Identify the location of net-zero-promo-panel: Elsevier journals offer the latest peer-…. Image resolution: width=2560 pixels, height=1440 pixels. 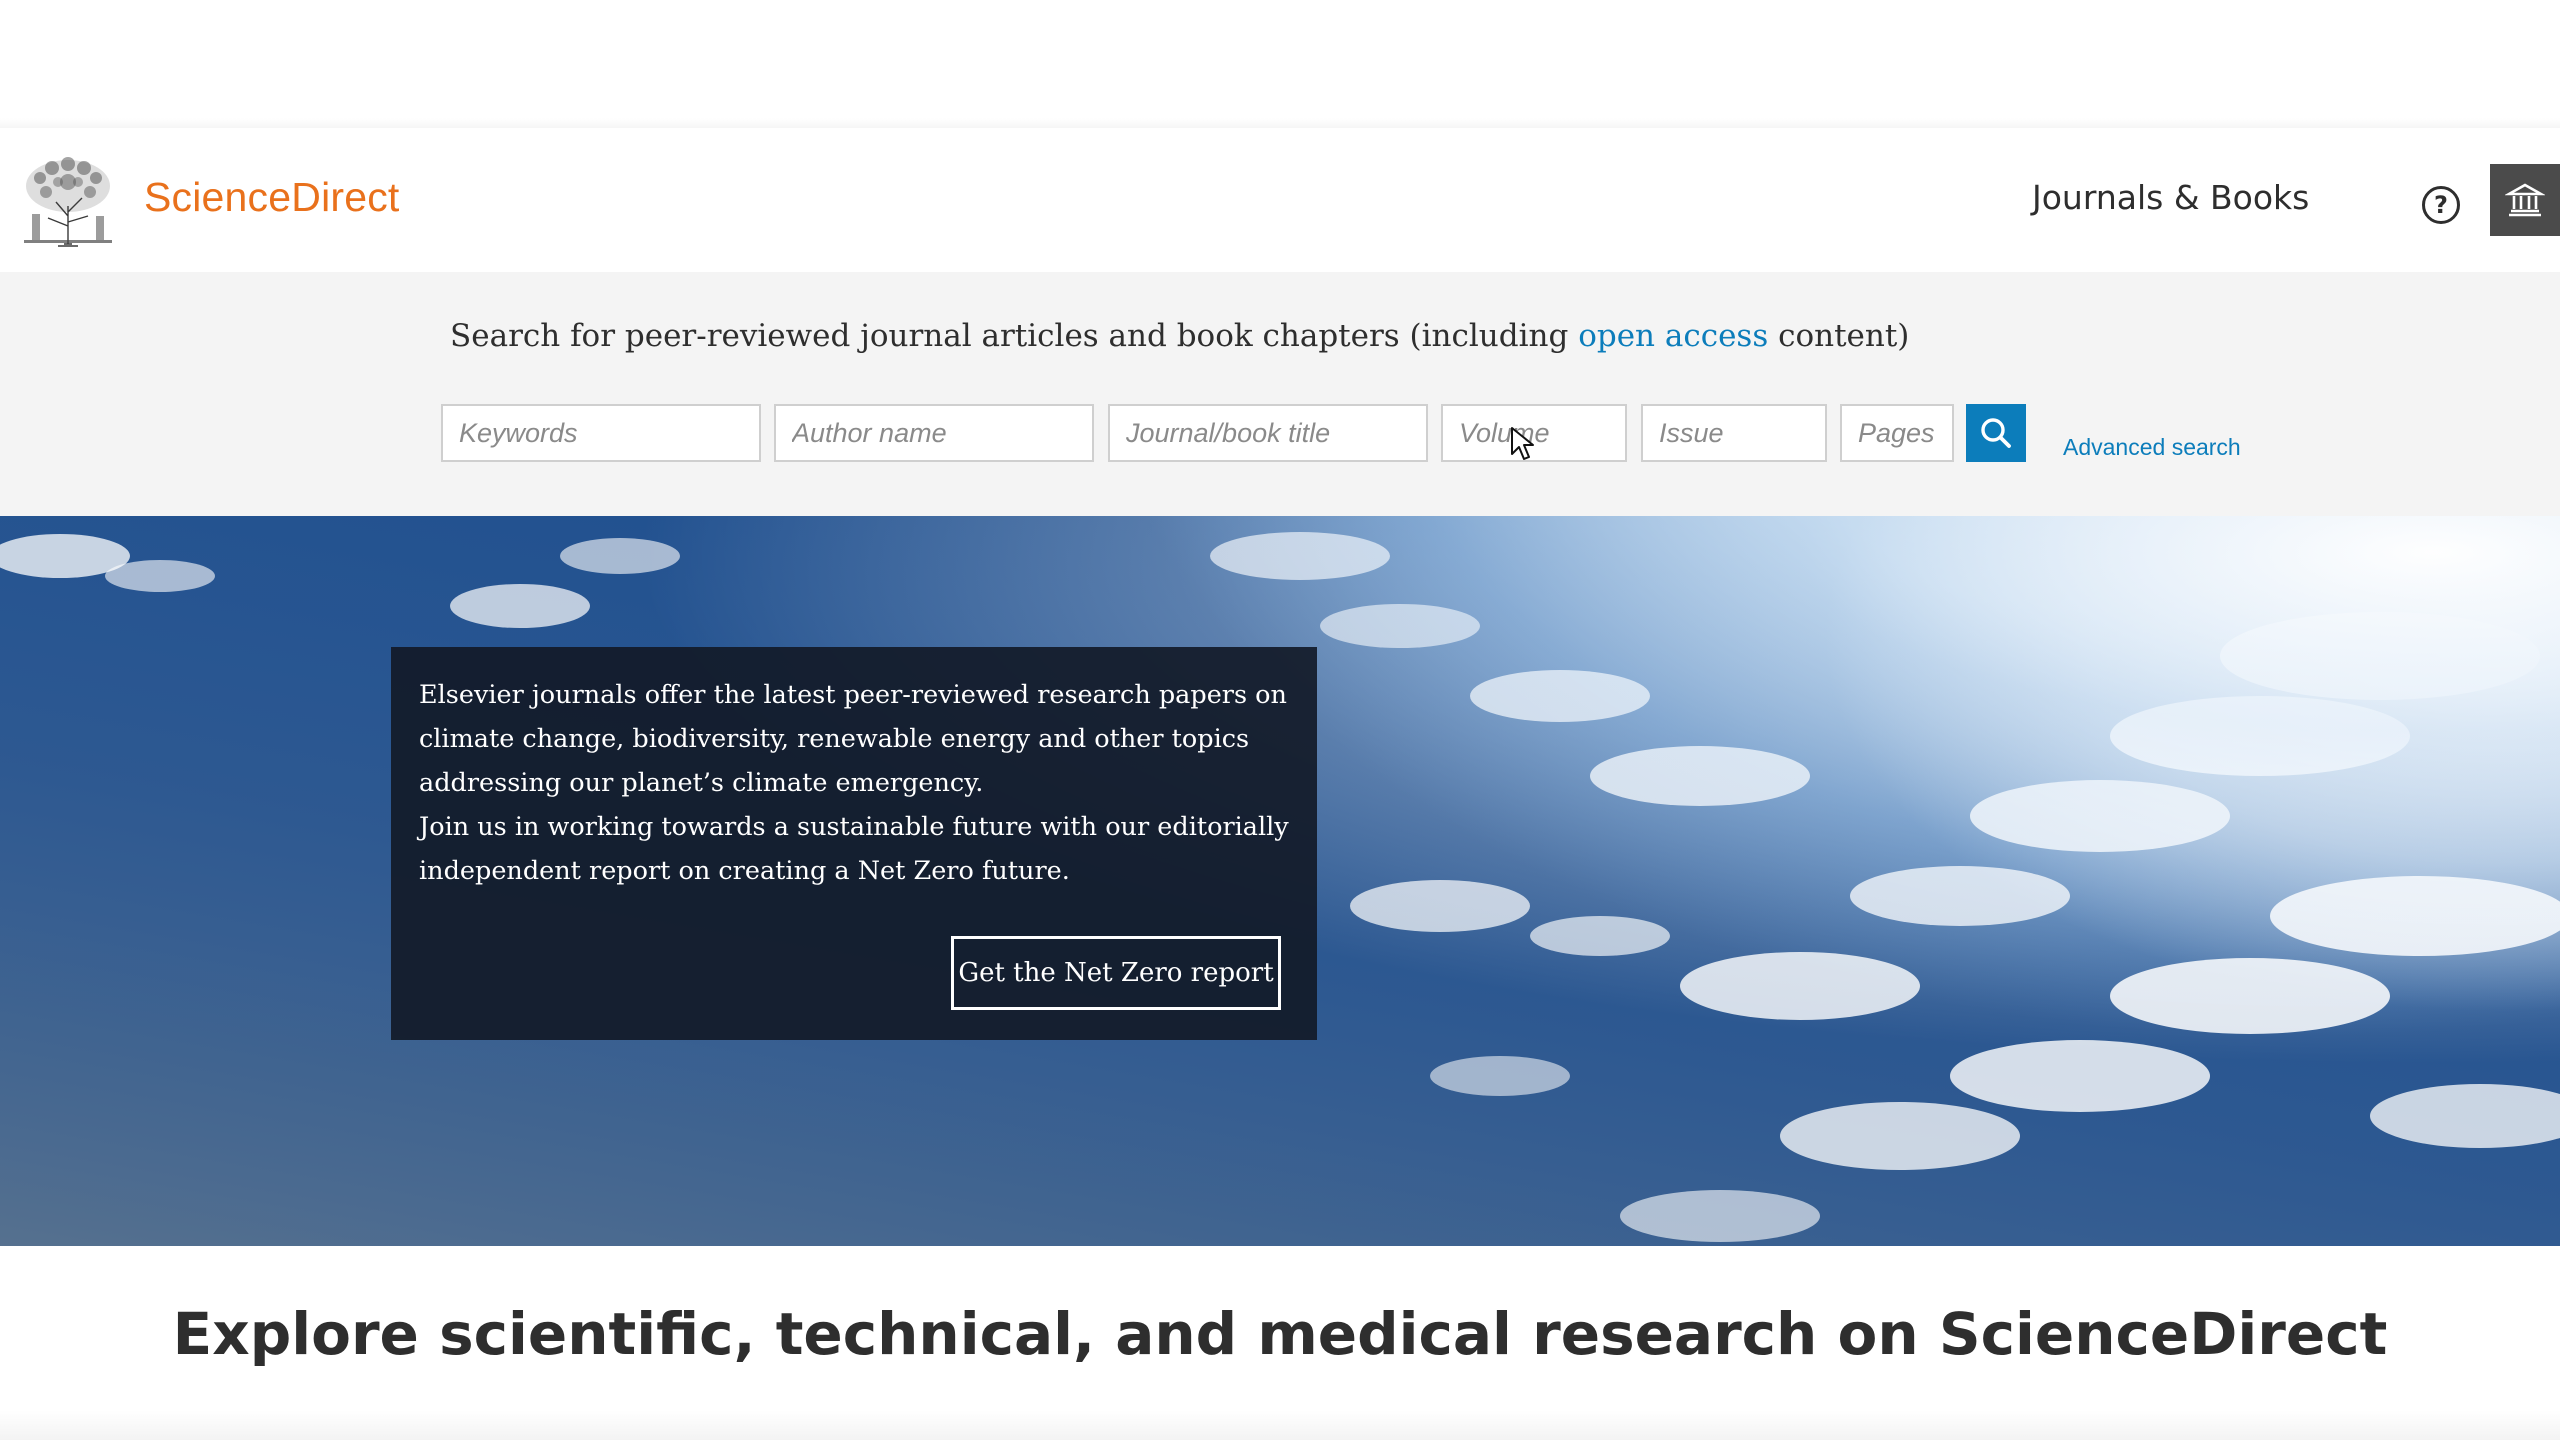
(854, 843).